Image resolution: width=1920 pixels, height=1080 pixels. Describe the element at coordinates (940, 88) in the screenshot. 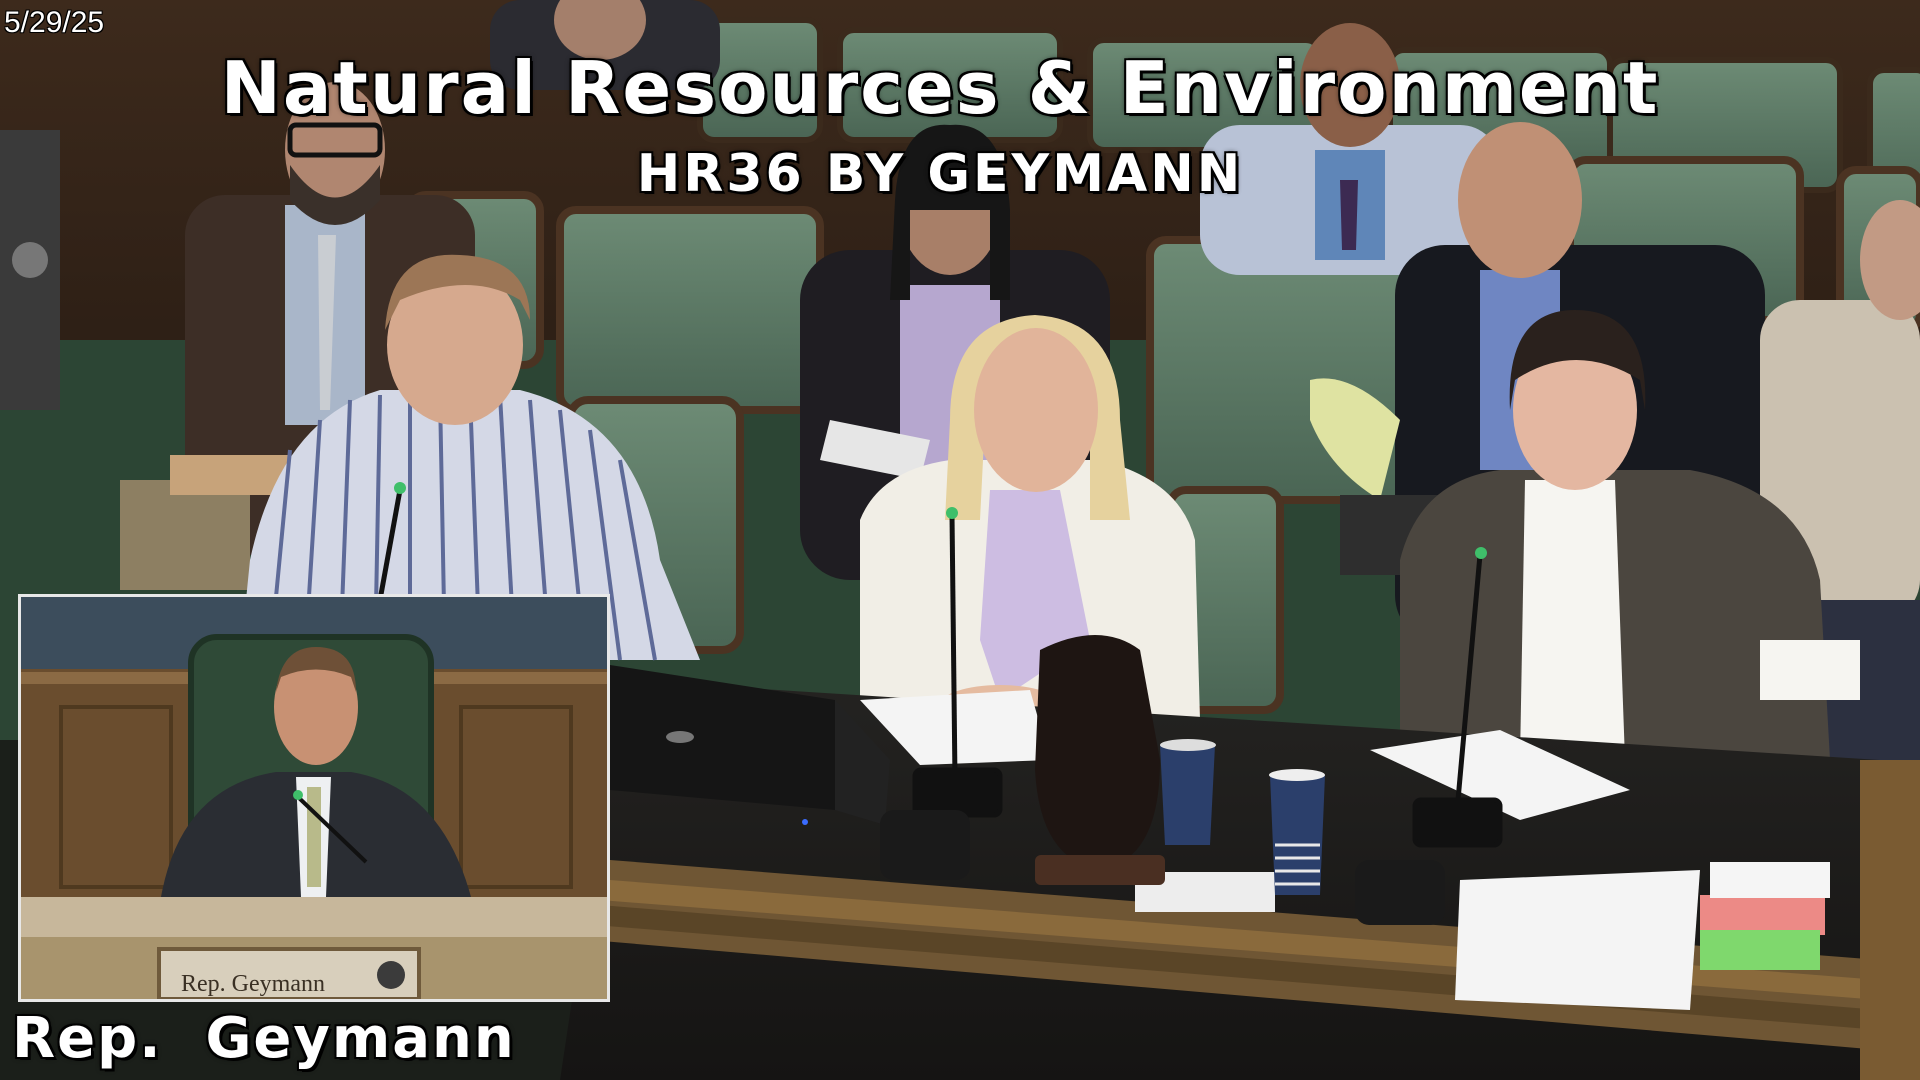

I see `committee-title-text: Natural Resources & Environment` at that location.